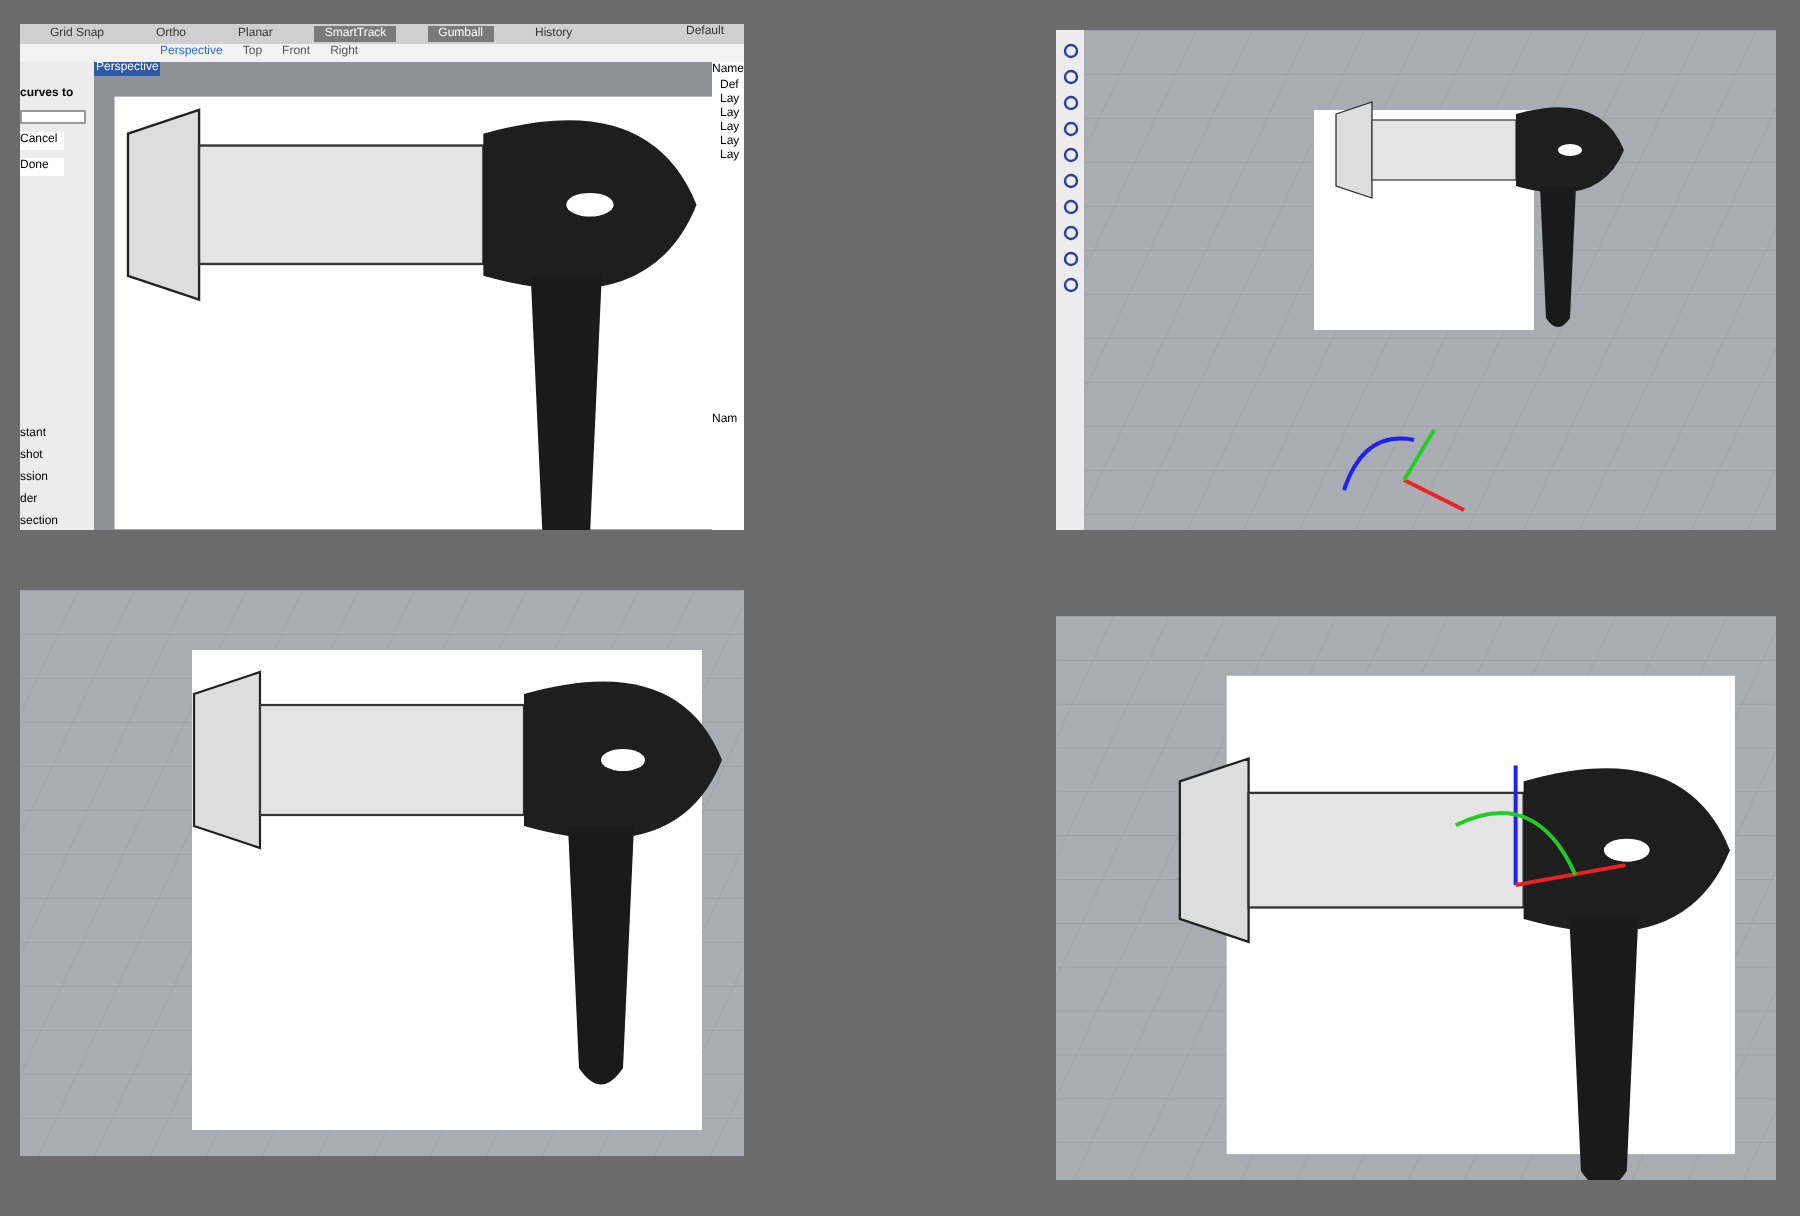  I want to click on input-field, so click(53, 117).